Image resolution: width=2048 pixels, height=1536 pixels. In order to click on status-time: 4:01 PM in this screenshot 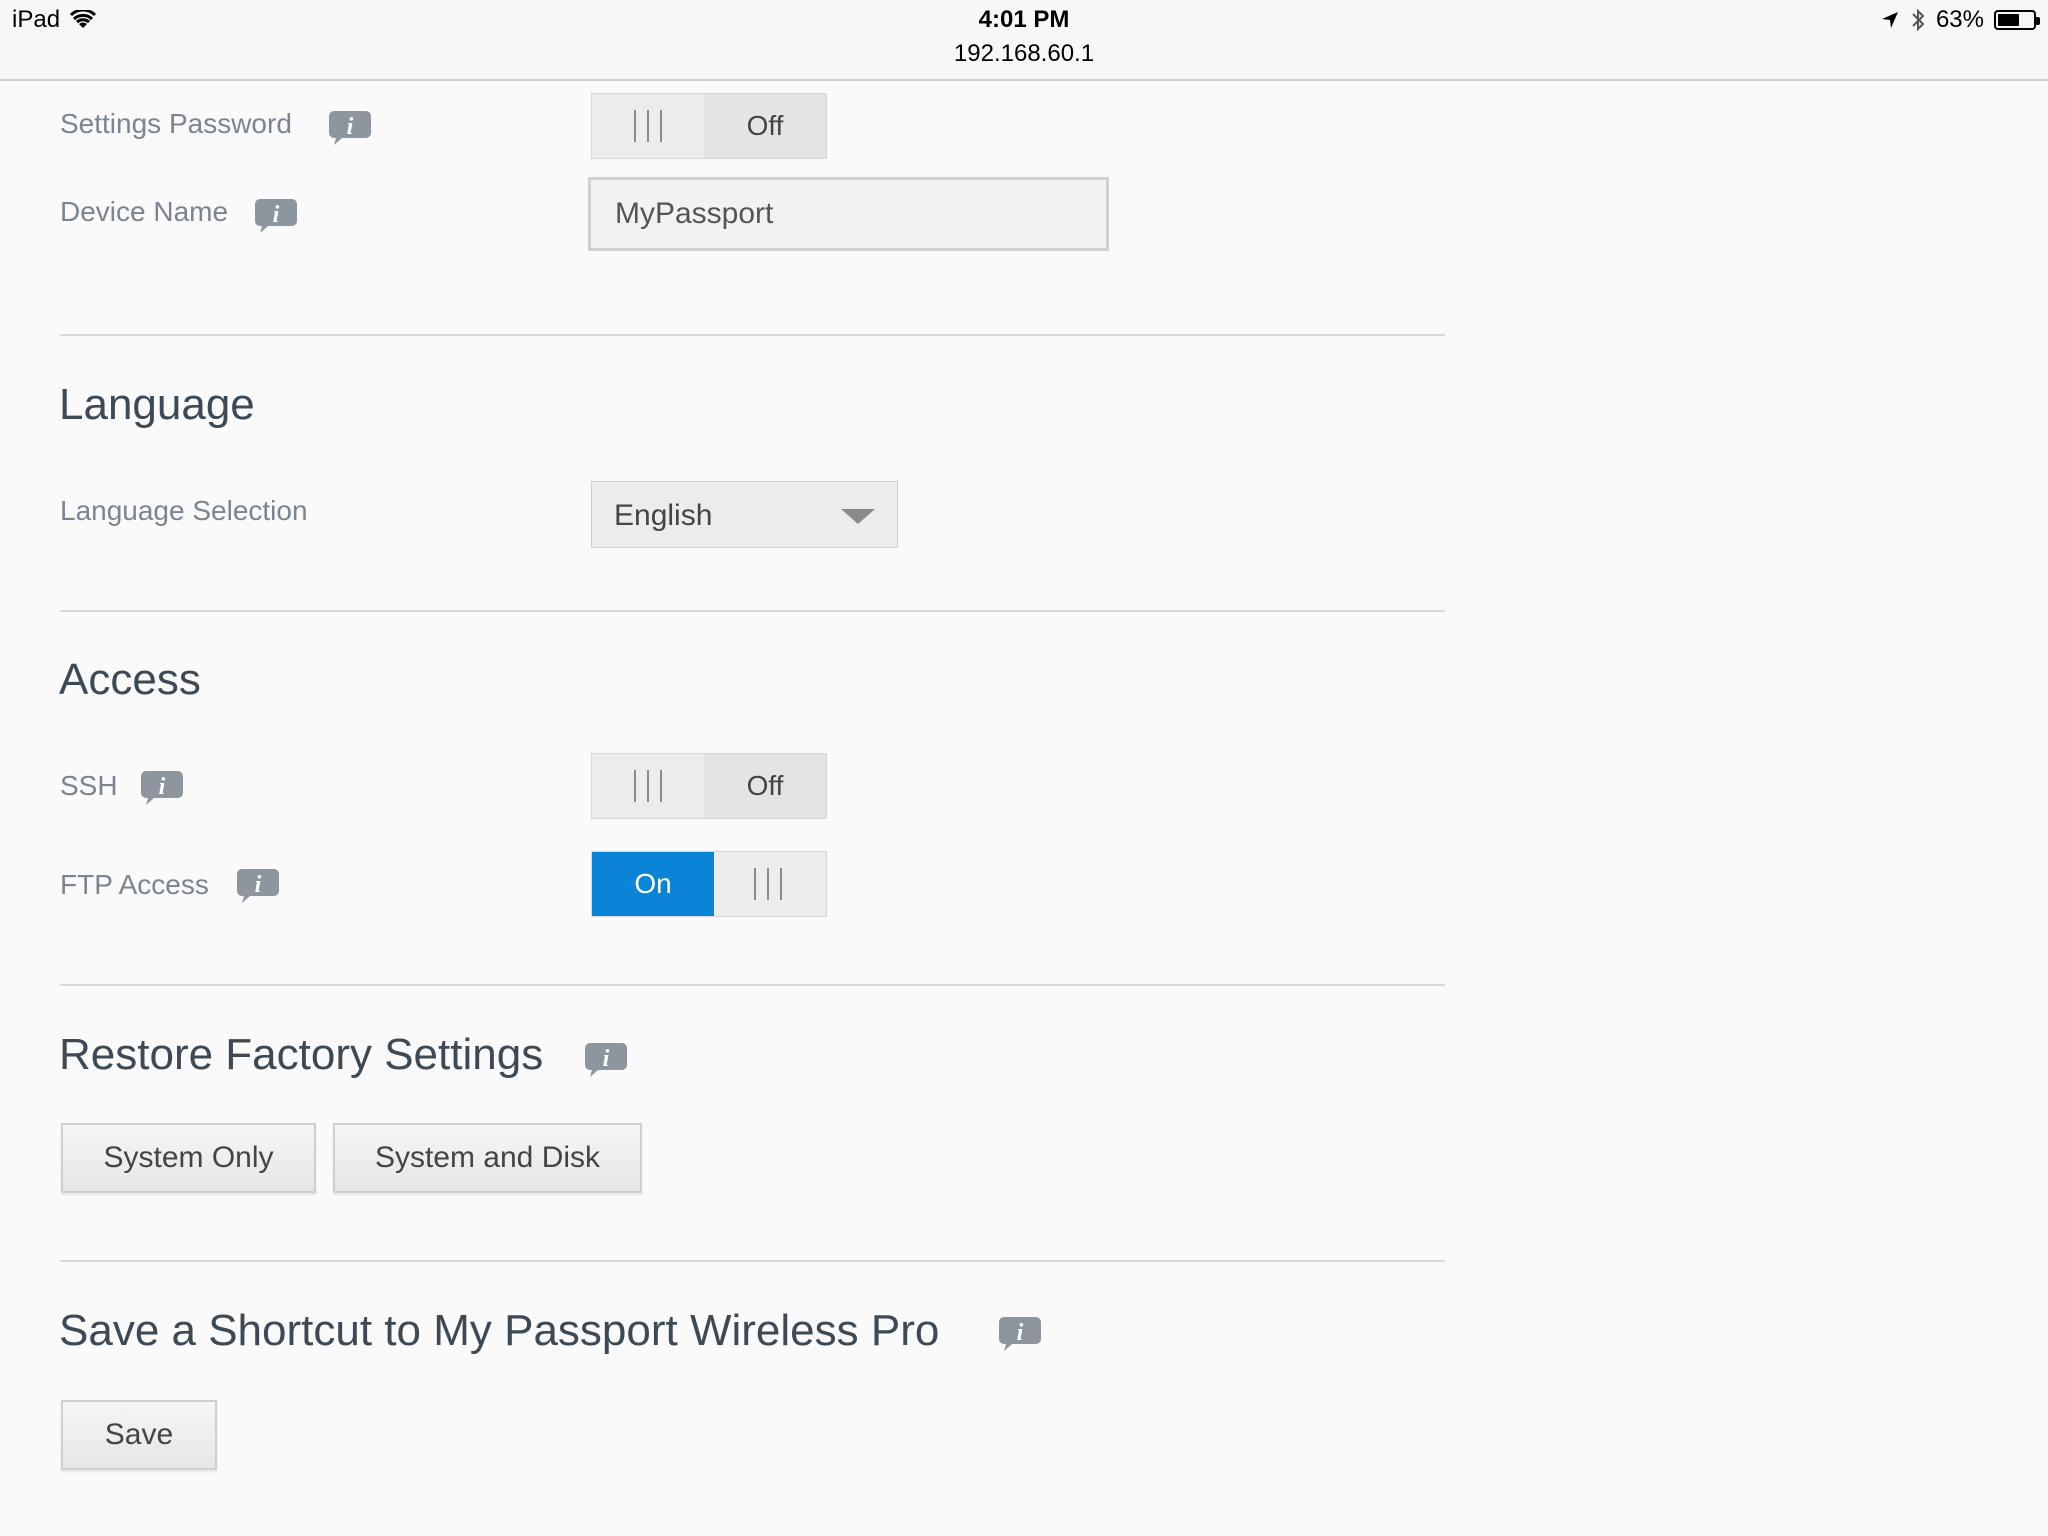, I will do `click(1024, 19)`.